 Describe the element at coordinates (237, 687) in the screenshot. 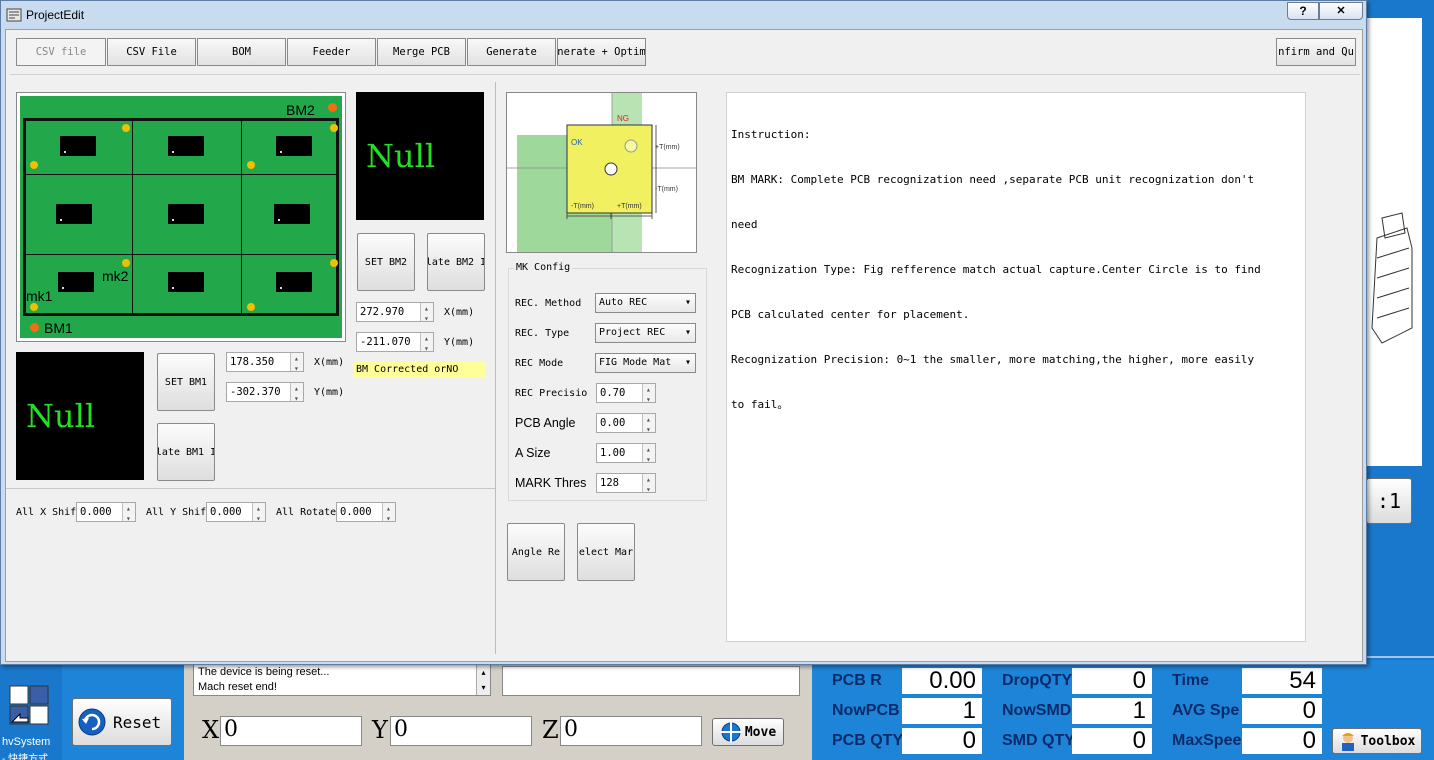

I see `log-line: Mach reset end!` at that location.